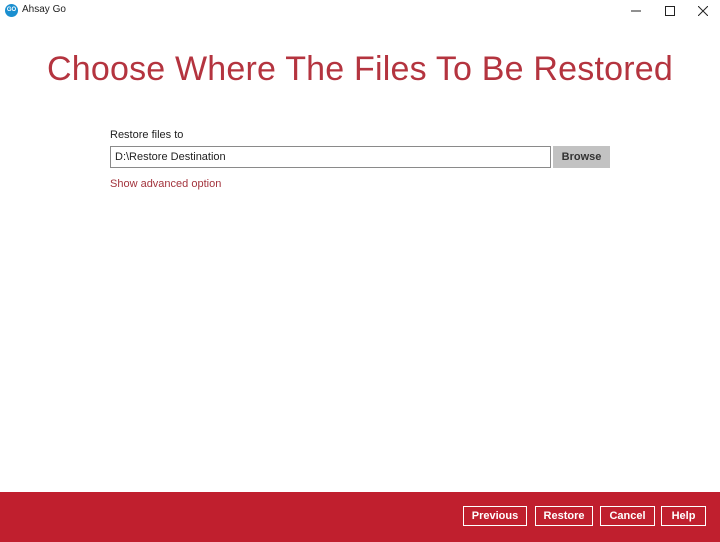 This screenshot has height=542, width=720. I want to click on minimize-button, so click(636, 11).